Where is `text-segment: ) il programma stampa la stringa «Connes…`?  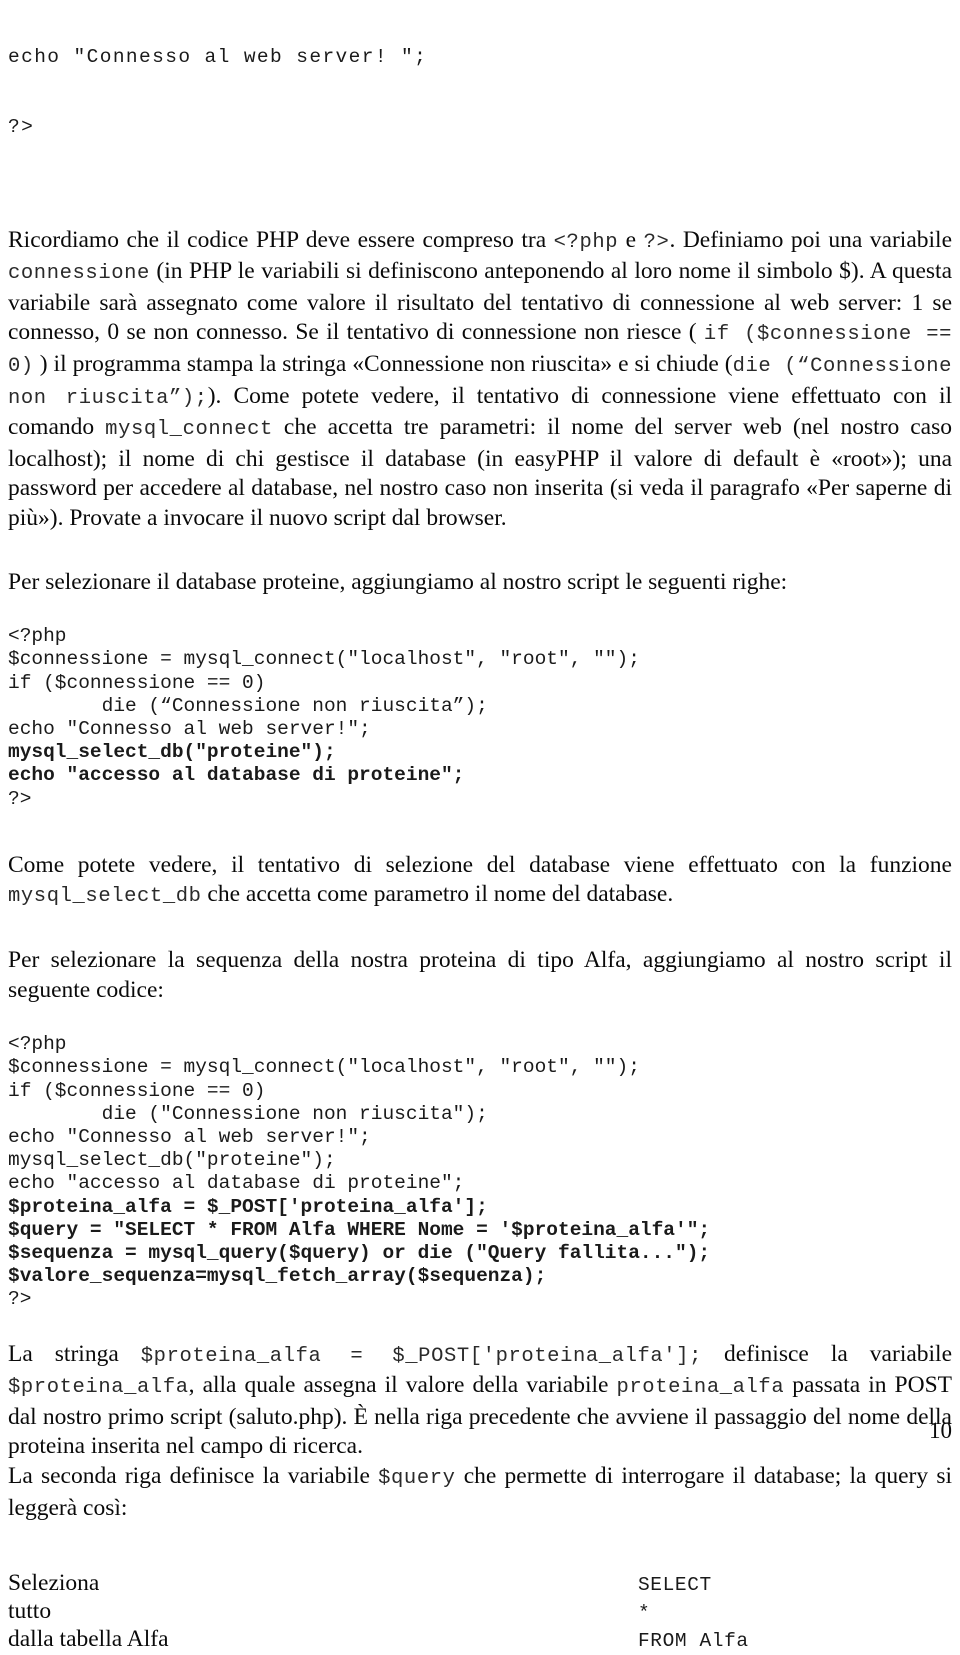 text-segment: ) il programma stampa la stringa «Connes… is located at coordinates (383, 364).